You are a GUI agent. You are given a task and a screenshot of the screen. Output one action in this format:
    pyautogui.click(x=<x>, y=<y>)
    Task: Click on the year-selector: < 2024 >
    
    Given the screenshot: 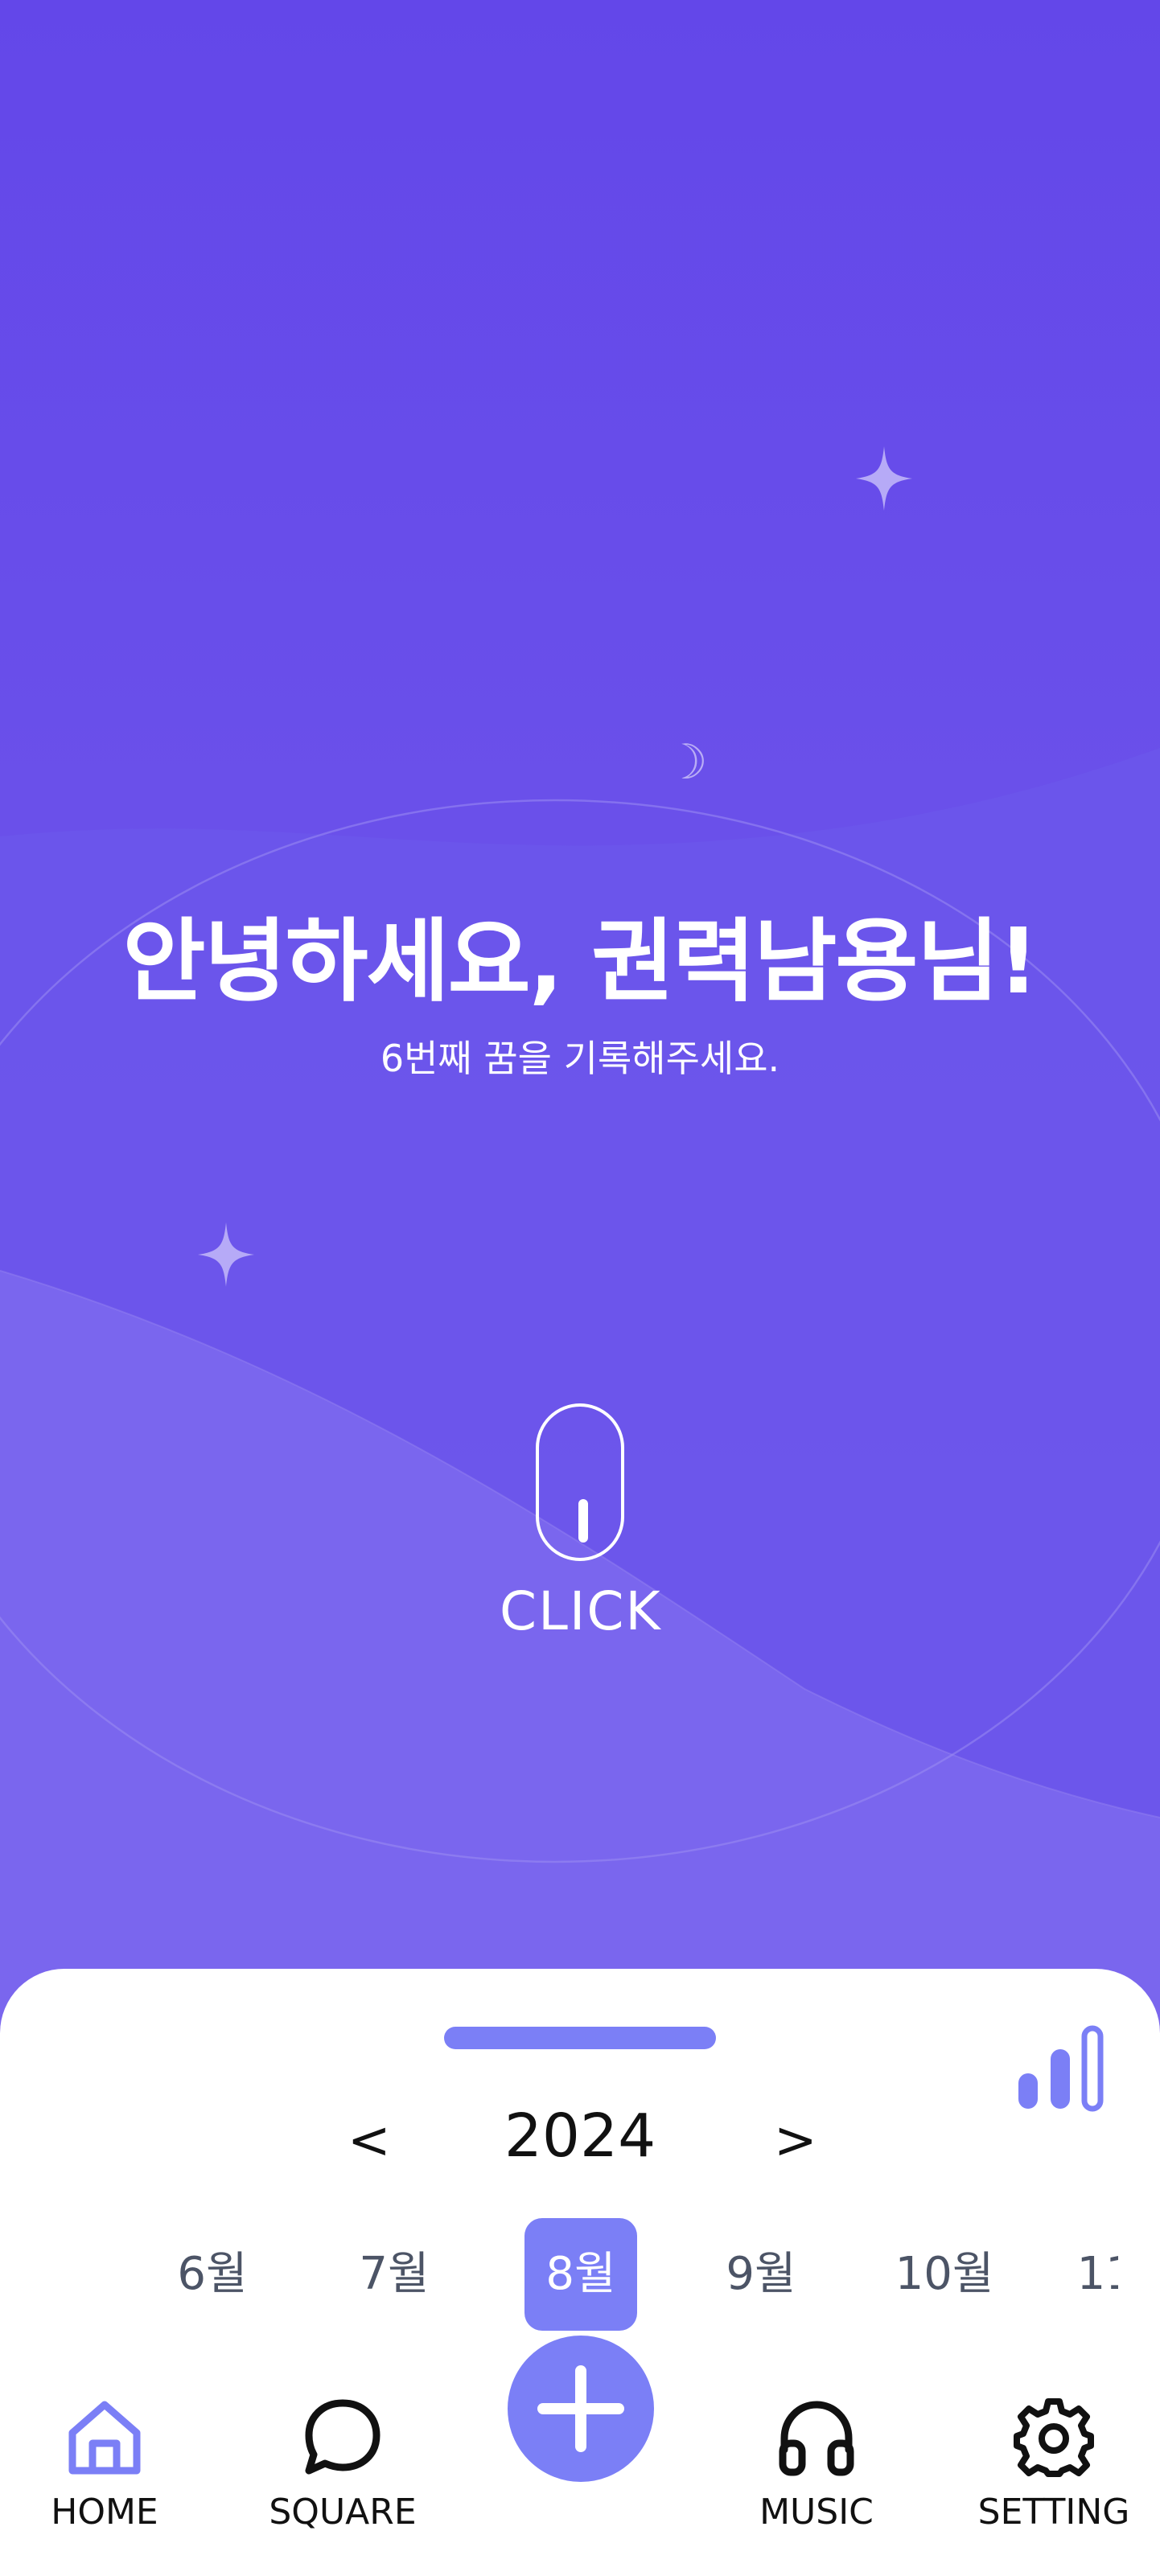 What is the action you would take?
    pyautogui.click(x=580, y=2141)
    